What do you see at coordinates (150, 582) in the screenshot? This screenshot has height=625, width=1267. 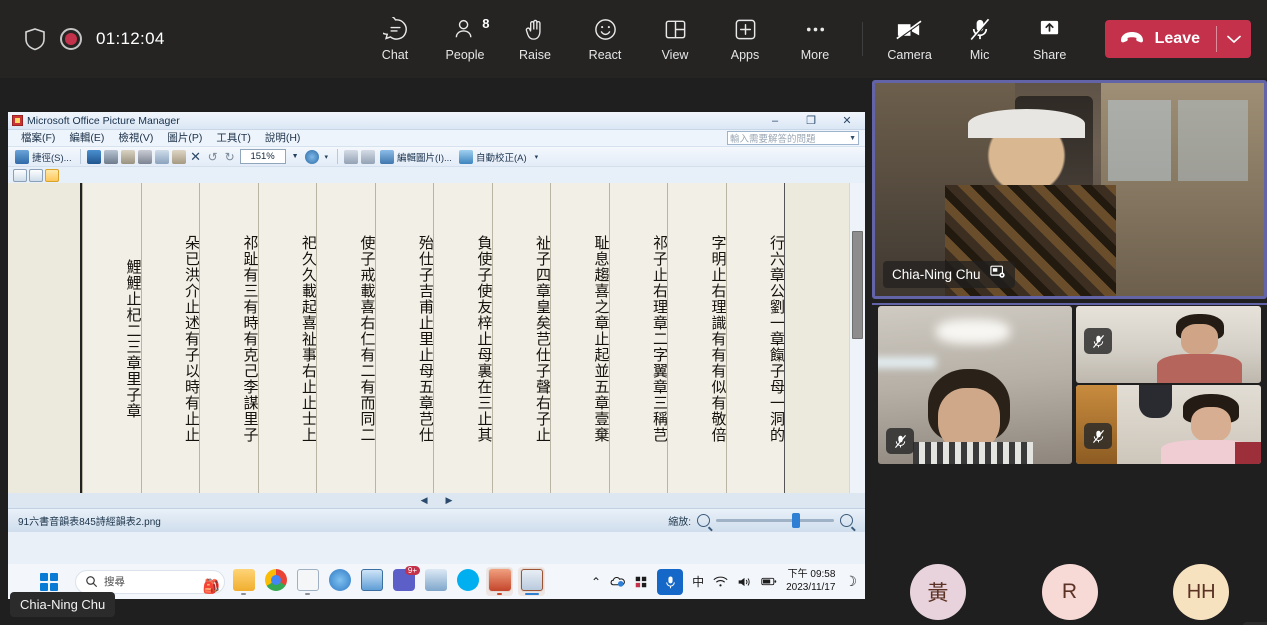 I see `taskbar-search-box: 搜尋 🎒` at bounding box center [150, 582].